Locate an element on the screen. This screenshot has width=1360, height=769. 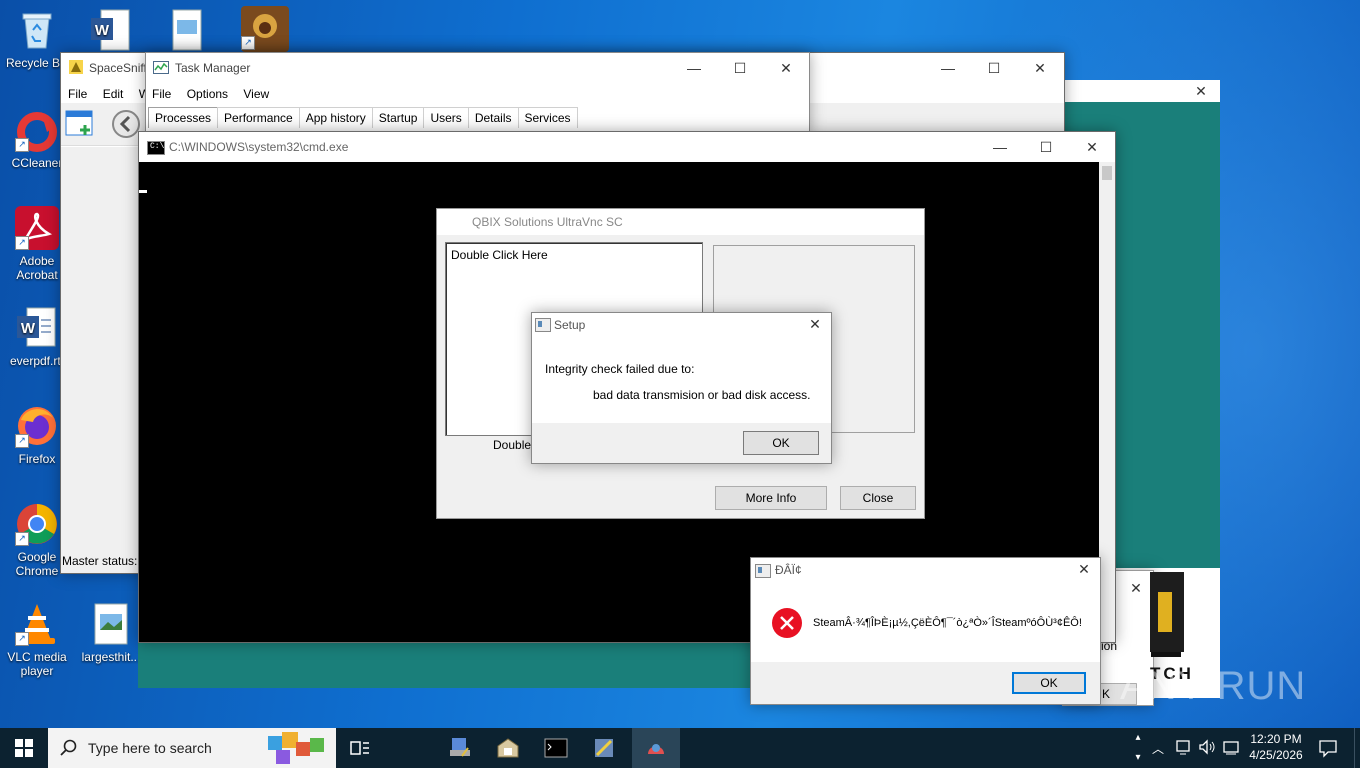
desktop-icon-vlc: ↗ VLC media player is located at coordinates (37, 640).